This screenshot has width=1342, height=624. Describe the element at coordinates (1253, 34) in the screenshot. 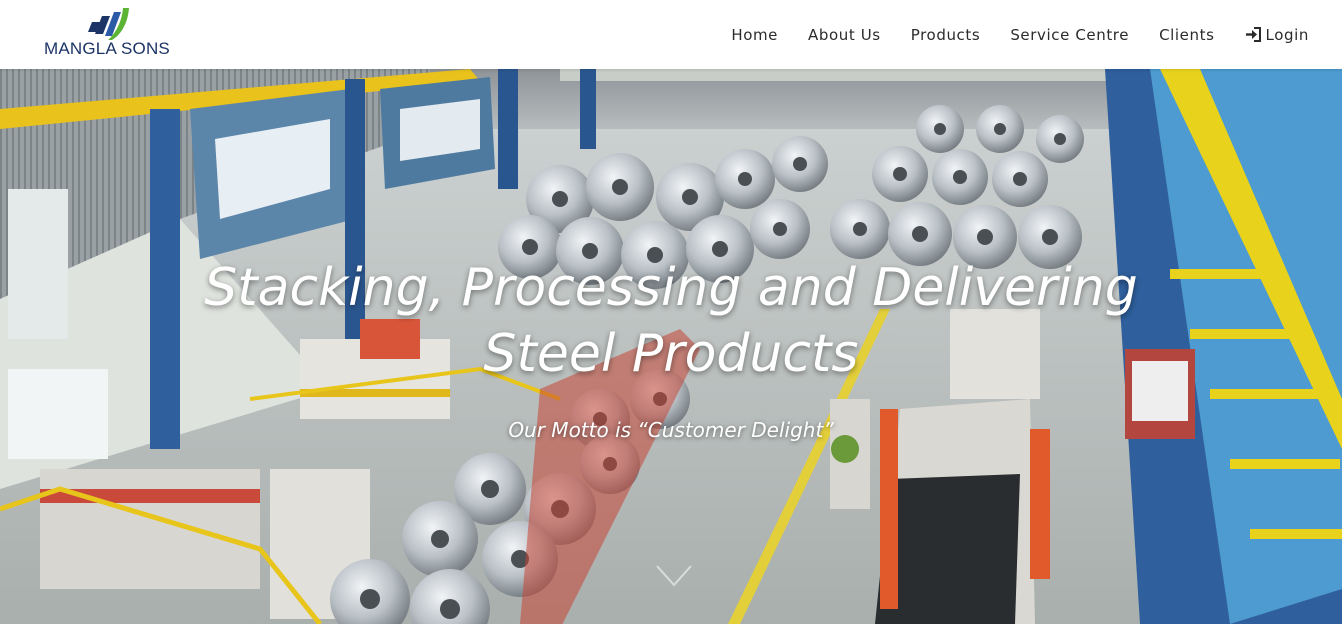

I see `sign-in-icon` at that location.